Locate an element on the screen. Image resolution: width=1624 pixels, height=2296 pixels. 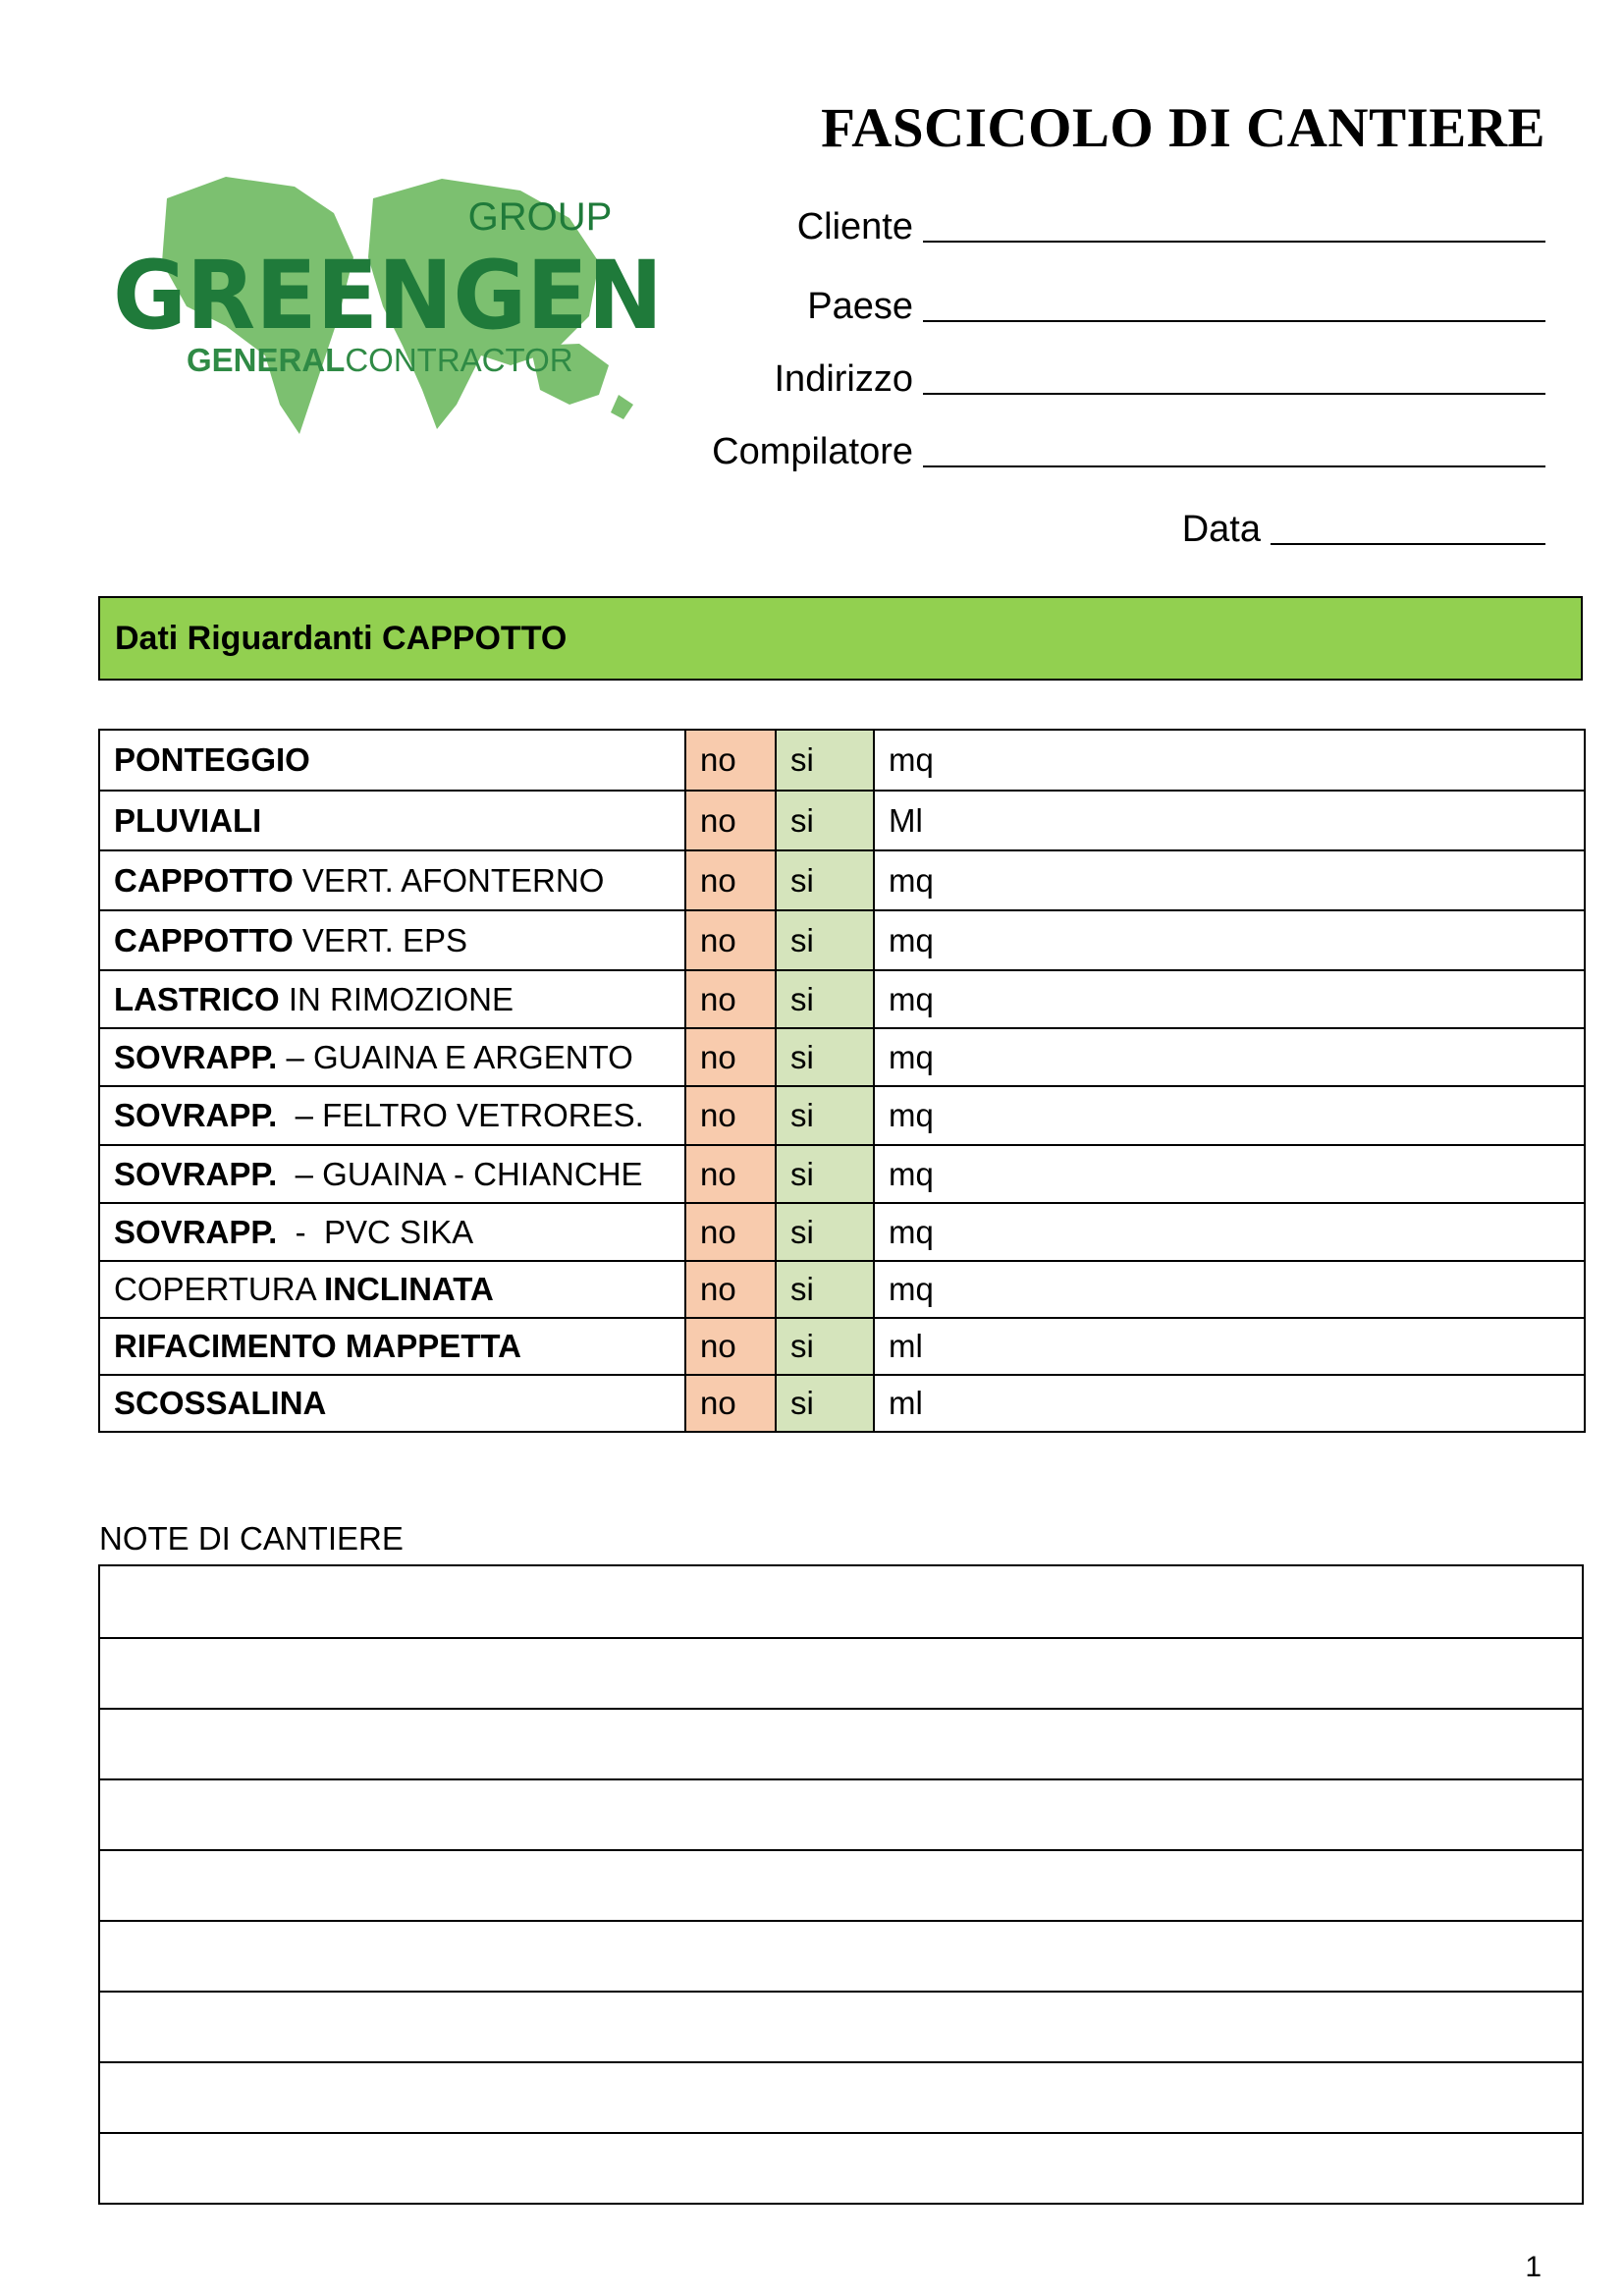
logo-sub-bold: GENERAL is located at coordinates (266, 360).